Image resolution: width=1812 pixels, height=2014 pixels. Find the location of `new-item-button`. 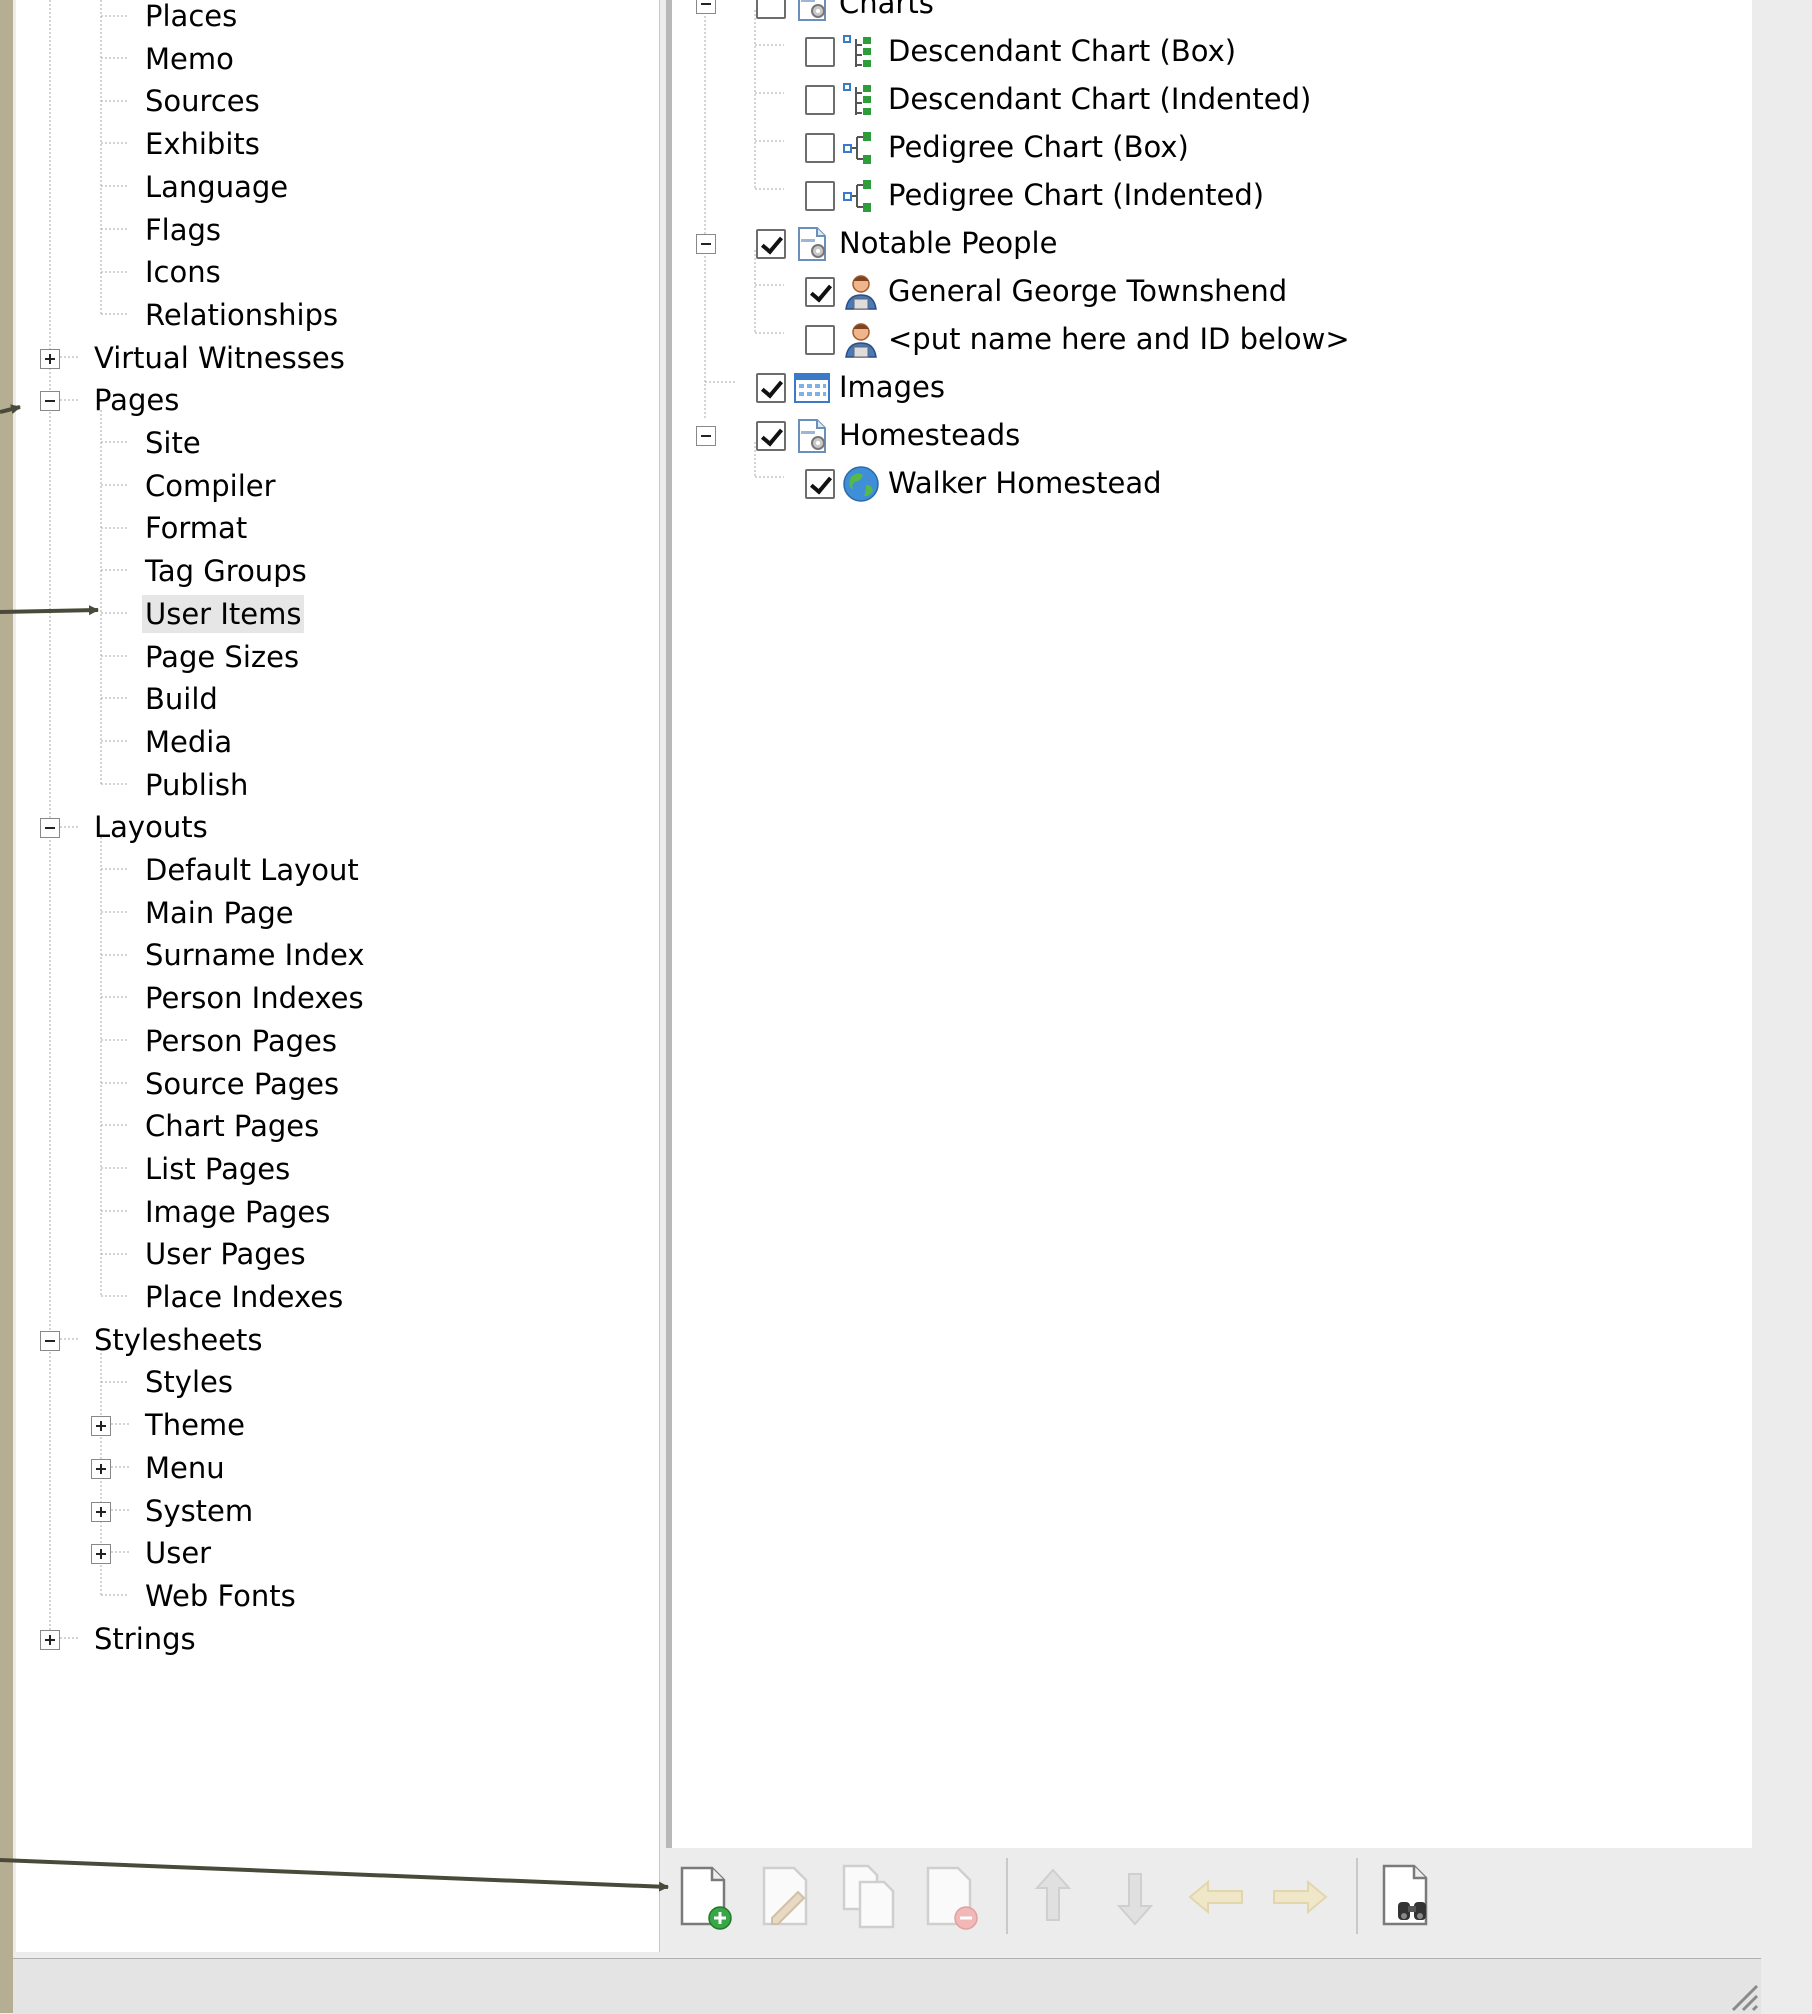

new-item-button is located at coordinates (705, 1897).